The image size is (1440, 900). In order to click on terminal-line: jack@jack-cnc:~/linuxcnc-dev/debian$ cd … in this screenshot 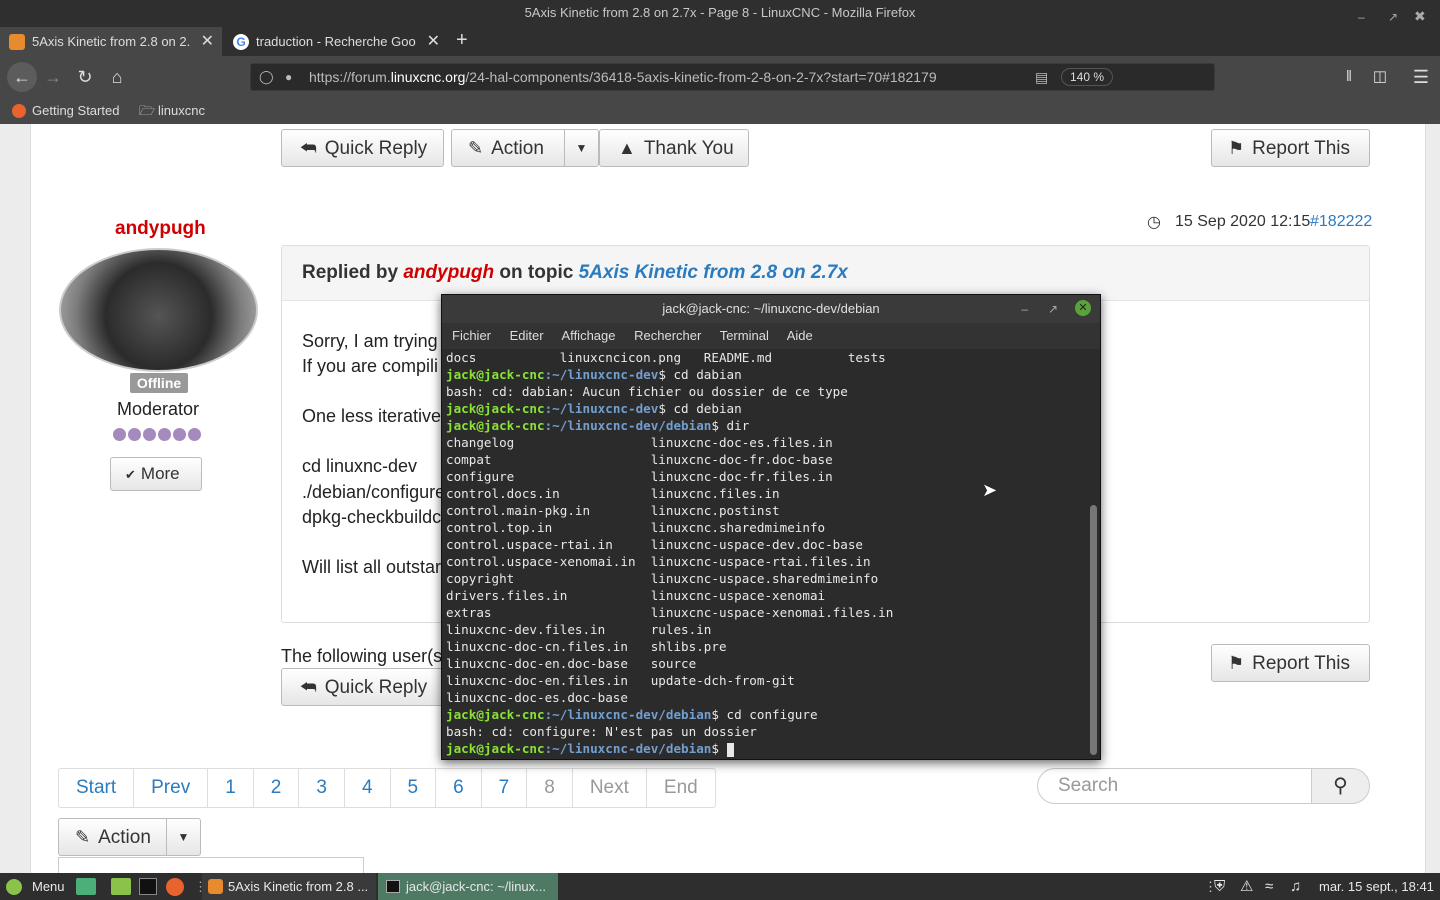, I will do `click(632, 714)`.